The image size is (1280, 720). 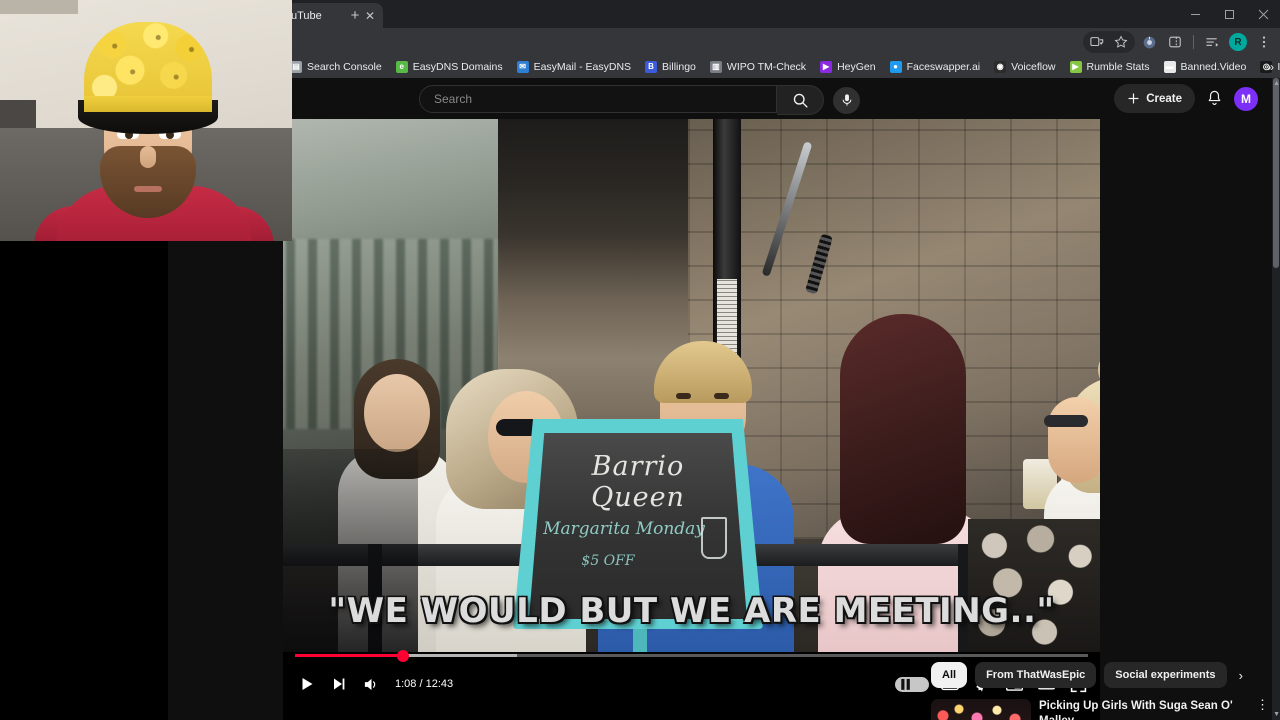 What do you see at coordinates (1149, 42) in the screenshot?
I see `extension-icon` at bounding box center [1149, 42].